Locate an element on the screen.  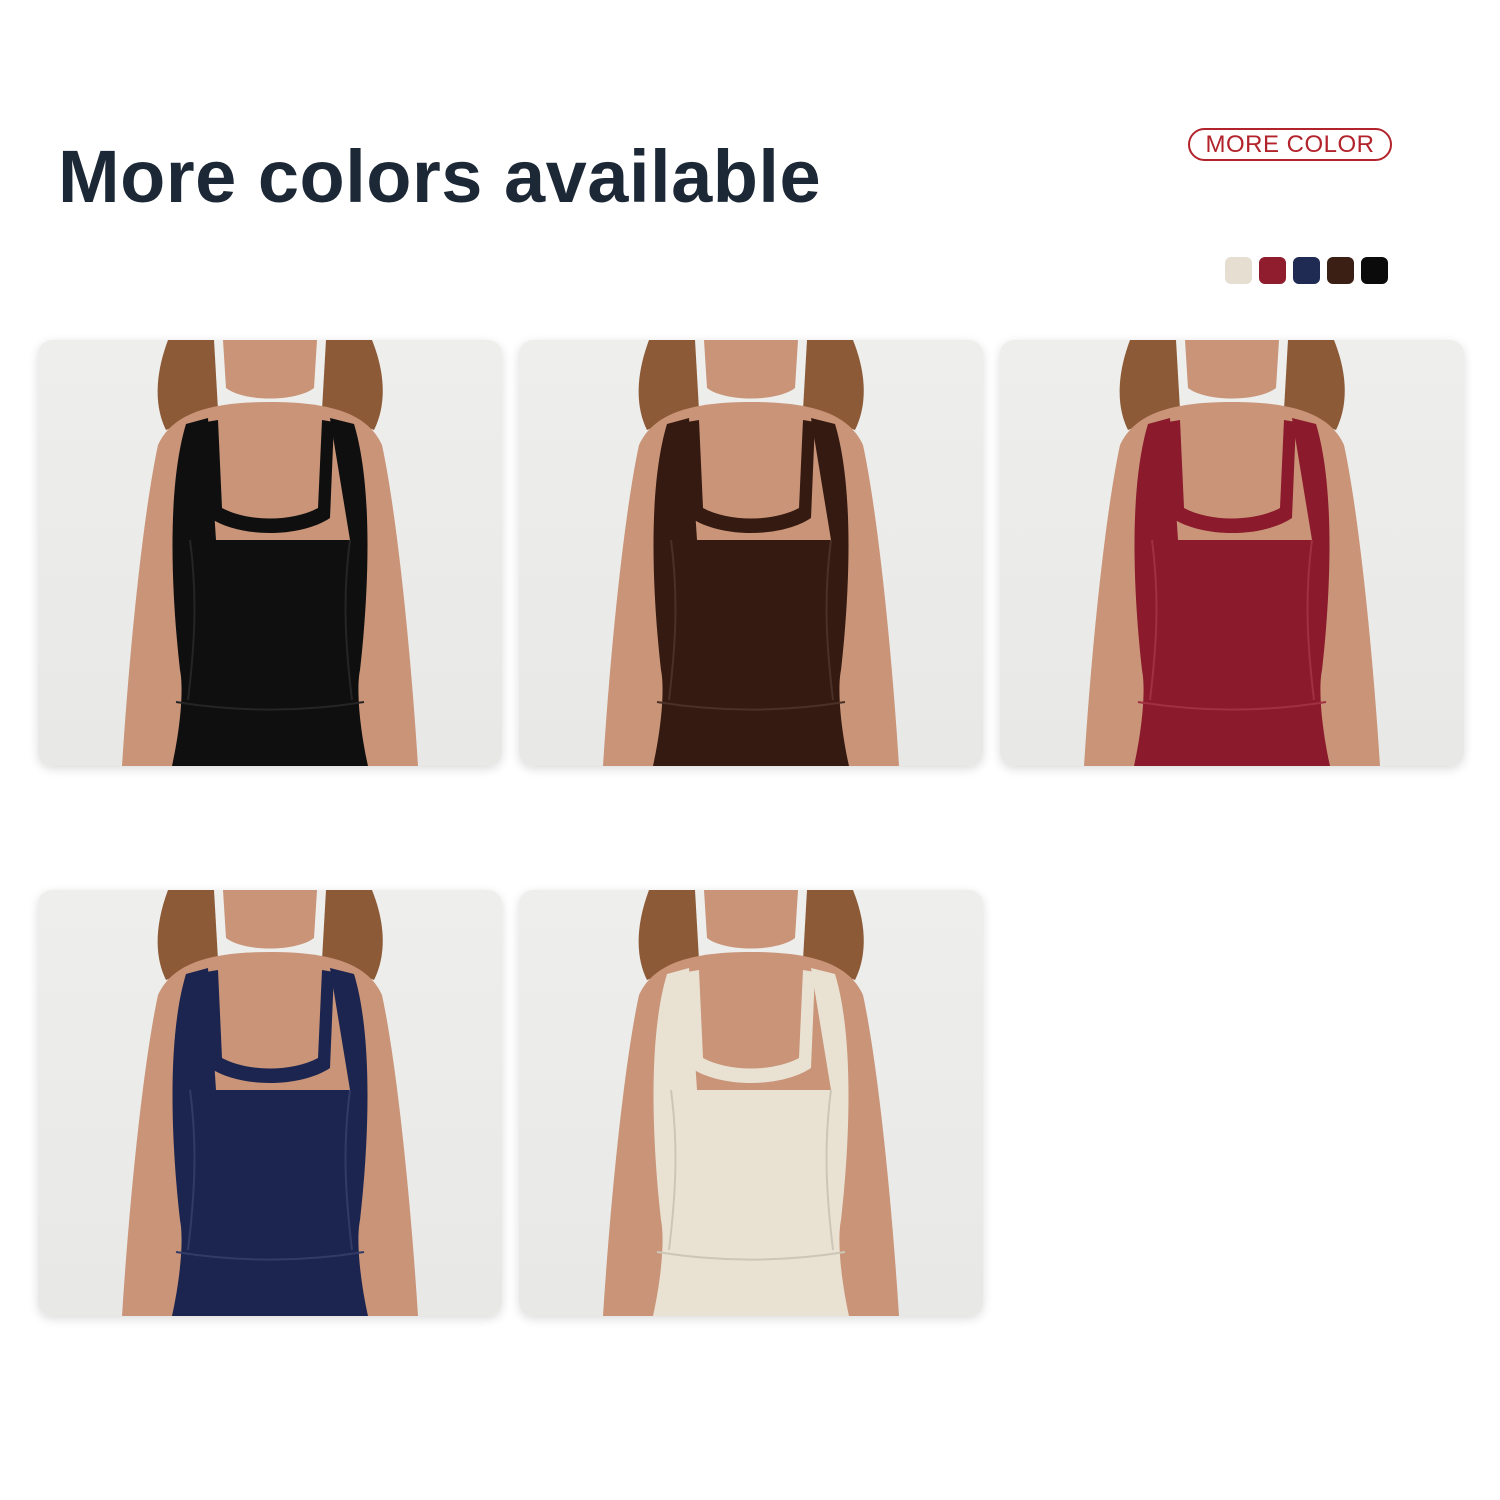
product-card-navy is located at coordinates (270, 1103).